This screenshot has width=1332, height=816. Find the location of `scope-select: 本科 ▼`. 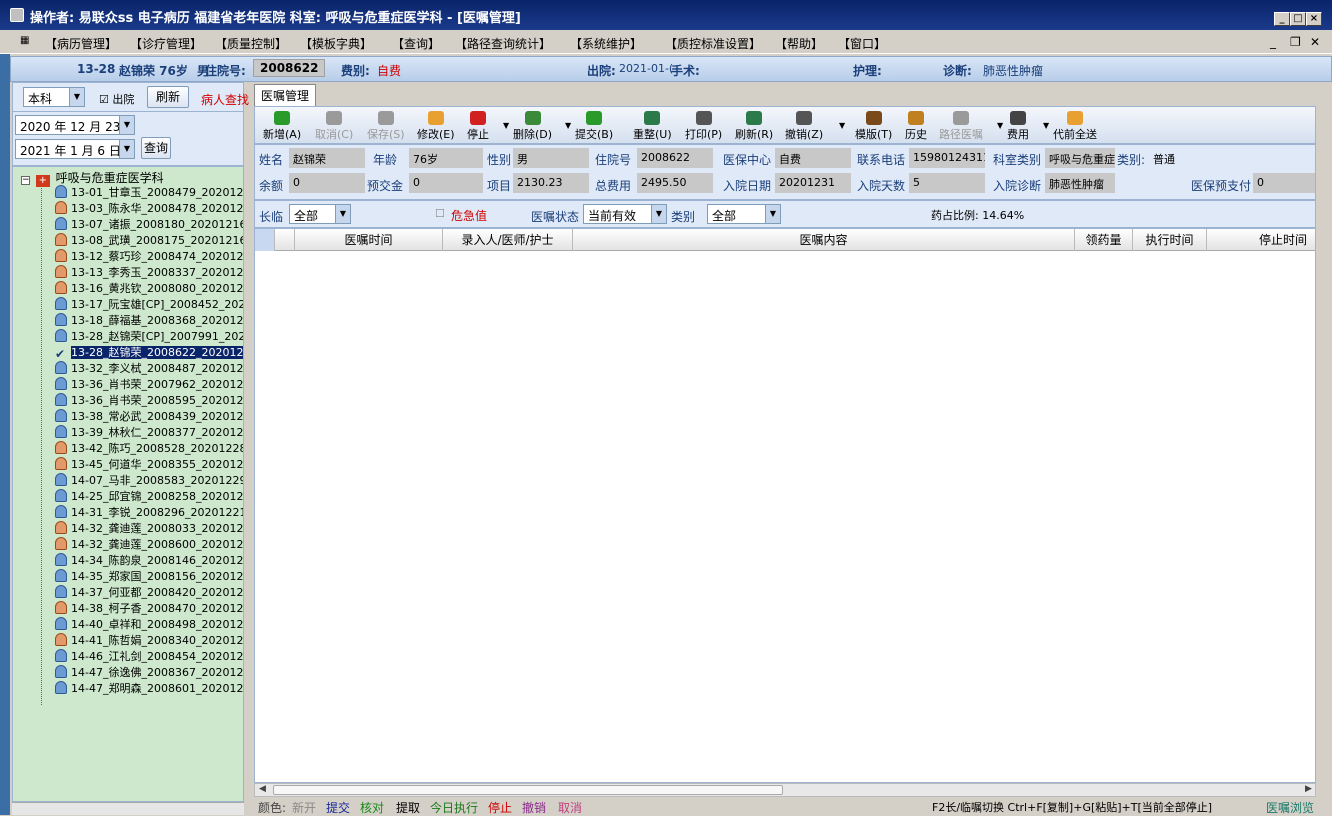

scope-select: 本科 ▼ is located at coordinates (54, 97).